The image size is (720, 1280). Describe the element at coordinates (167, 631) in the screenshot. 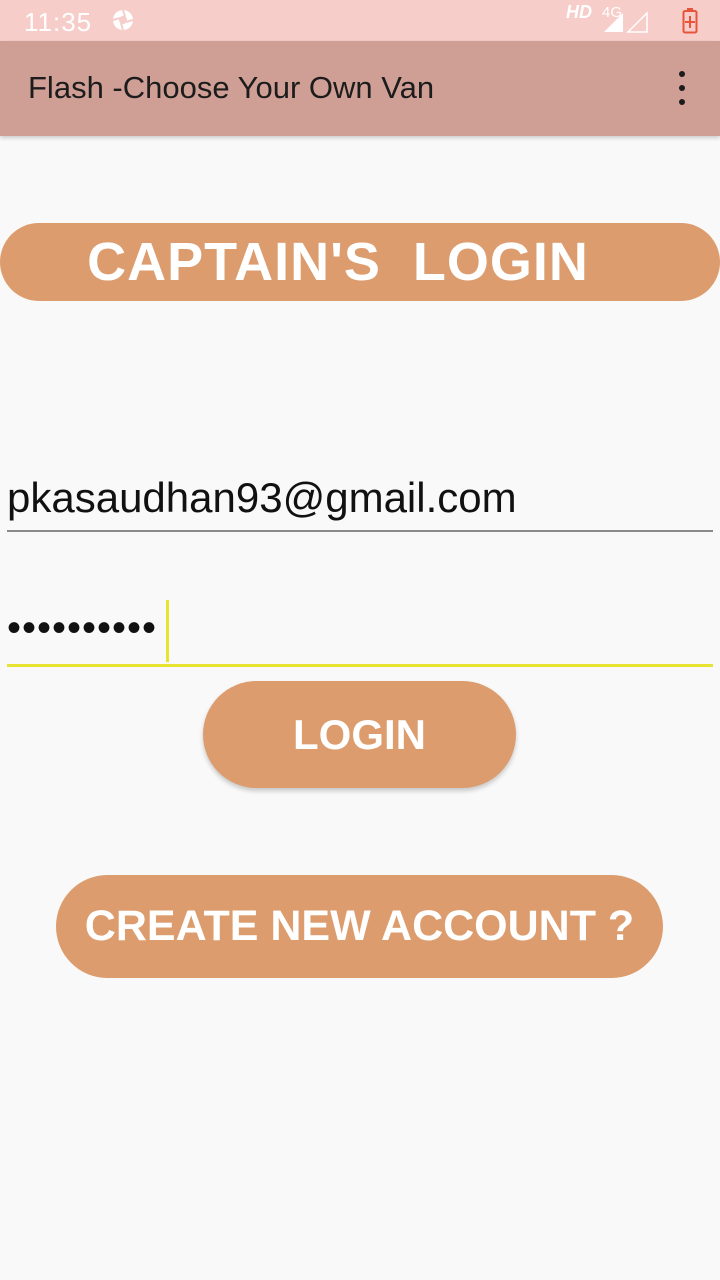

I see `text-cursor` at that location.